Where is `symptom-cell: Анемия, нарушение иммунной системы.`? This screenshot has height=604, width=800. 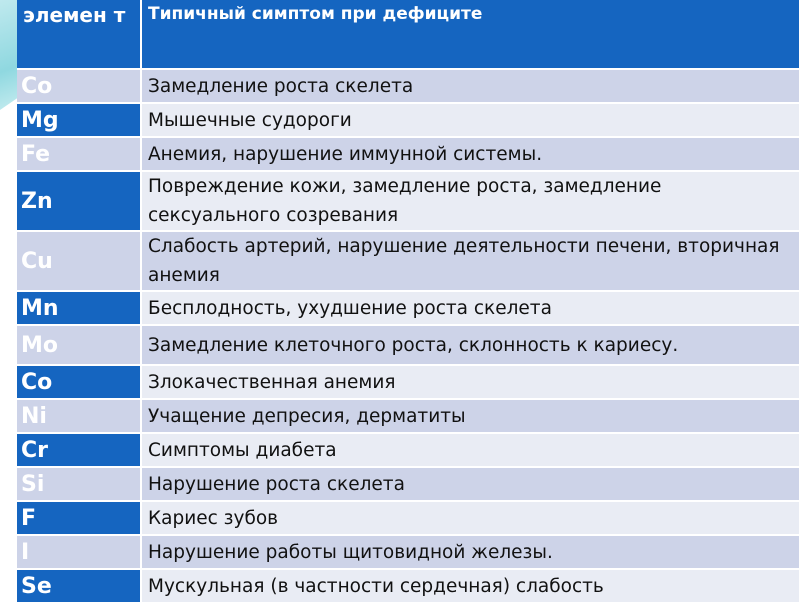 symptom-cell: Анемия, нарушение иммунной системы. is located at coordinates (470, 155).